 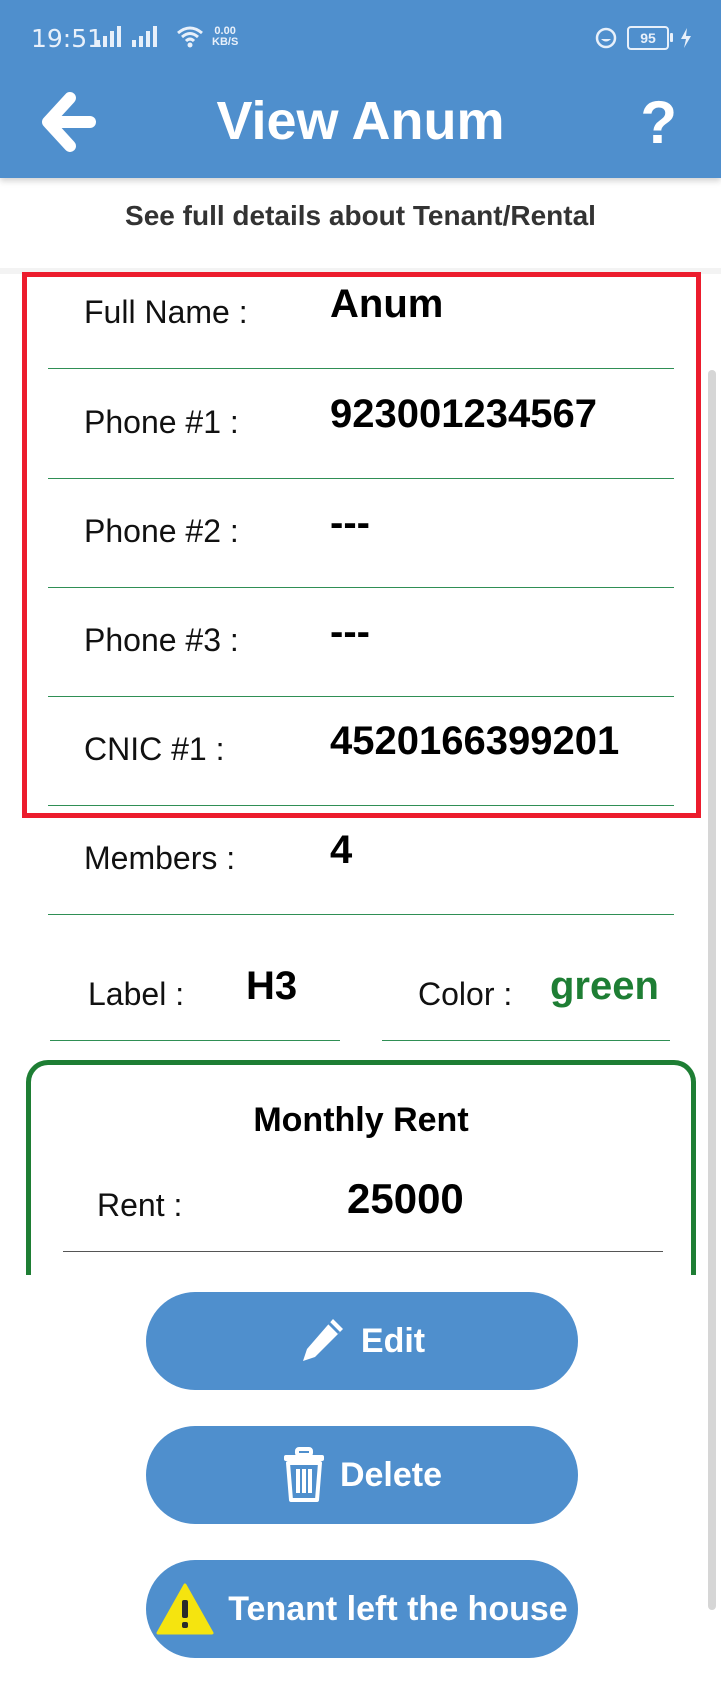 I want to click on network-speed: 0.00 KB/S, so click(x=225, y=36).